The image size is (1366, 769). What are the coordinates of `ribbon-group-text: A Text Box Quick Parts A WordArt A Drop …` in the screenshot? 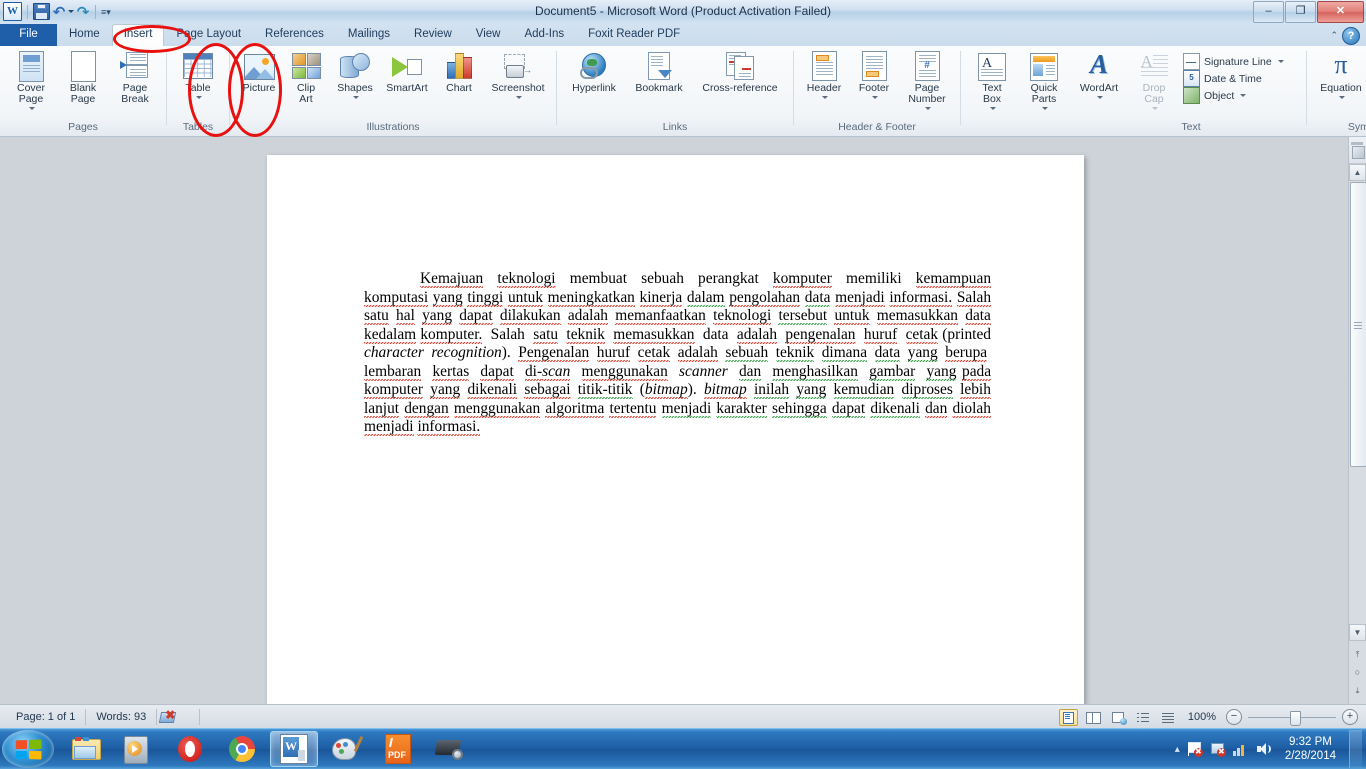 It's located at (1133, 91).